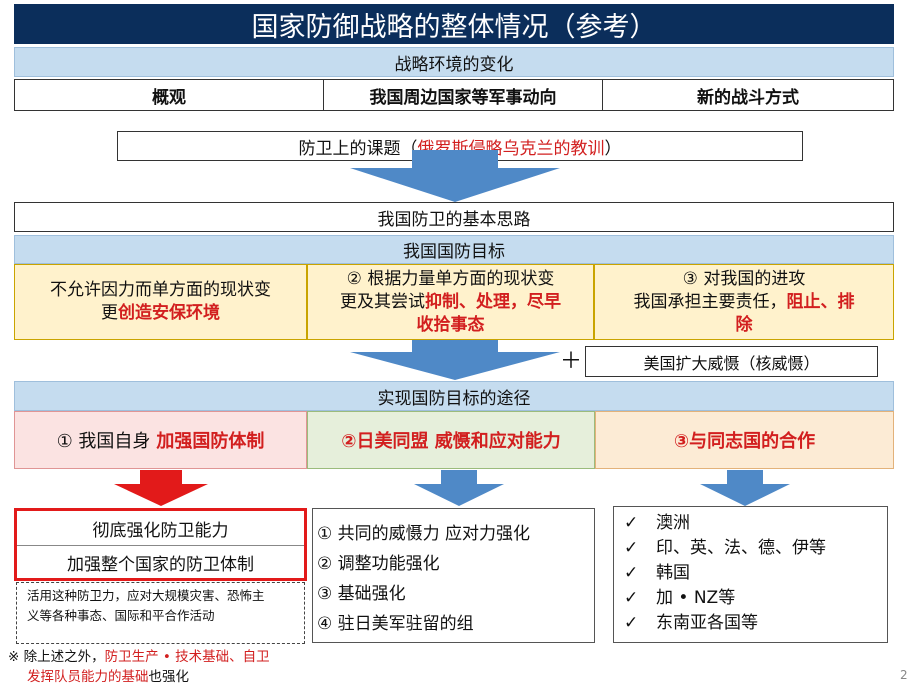  I want to click on partner-item: ✓ 东南亚各国等, so click(755, 623).